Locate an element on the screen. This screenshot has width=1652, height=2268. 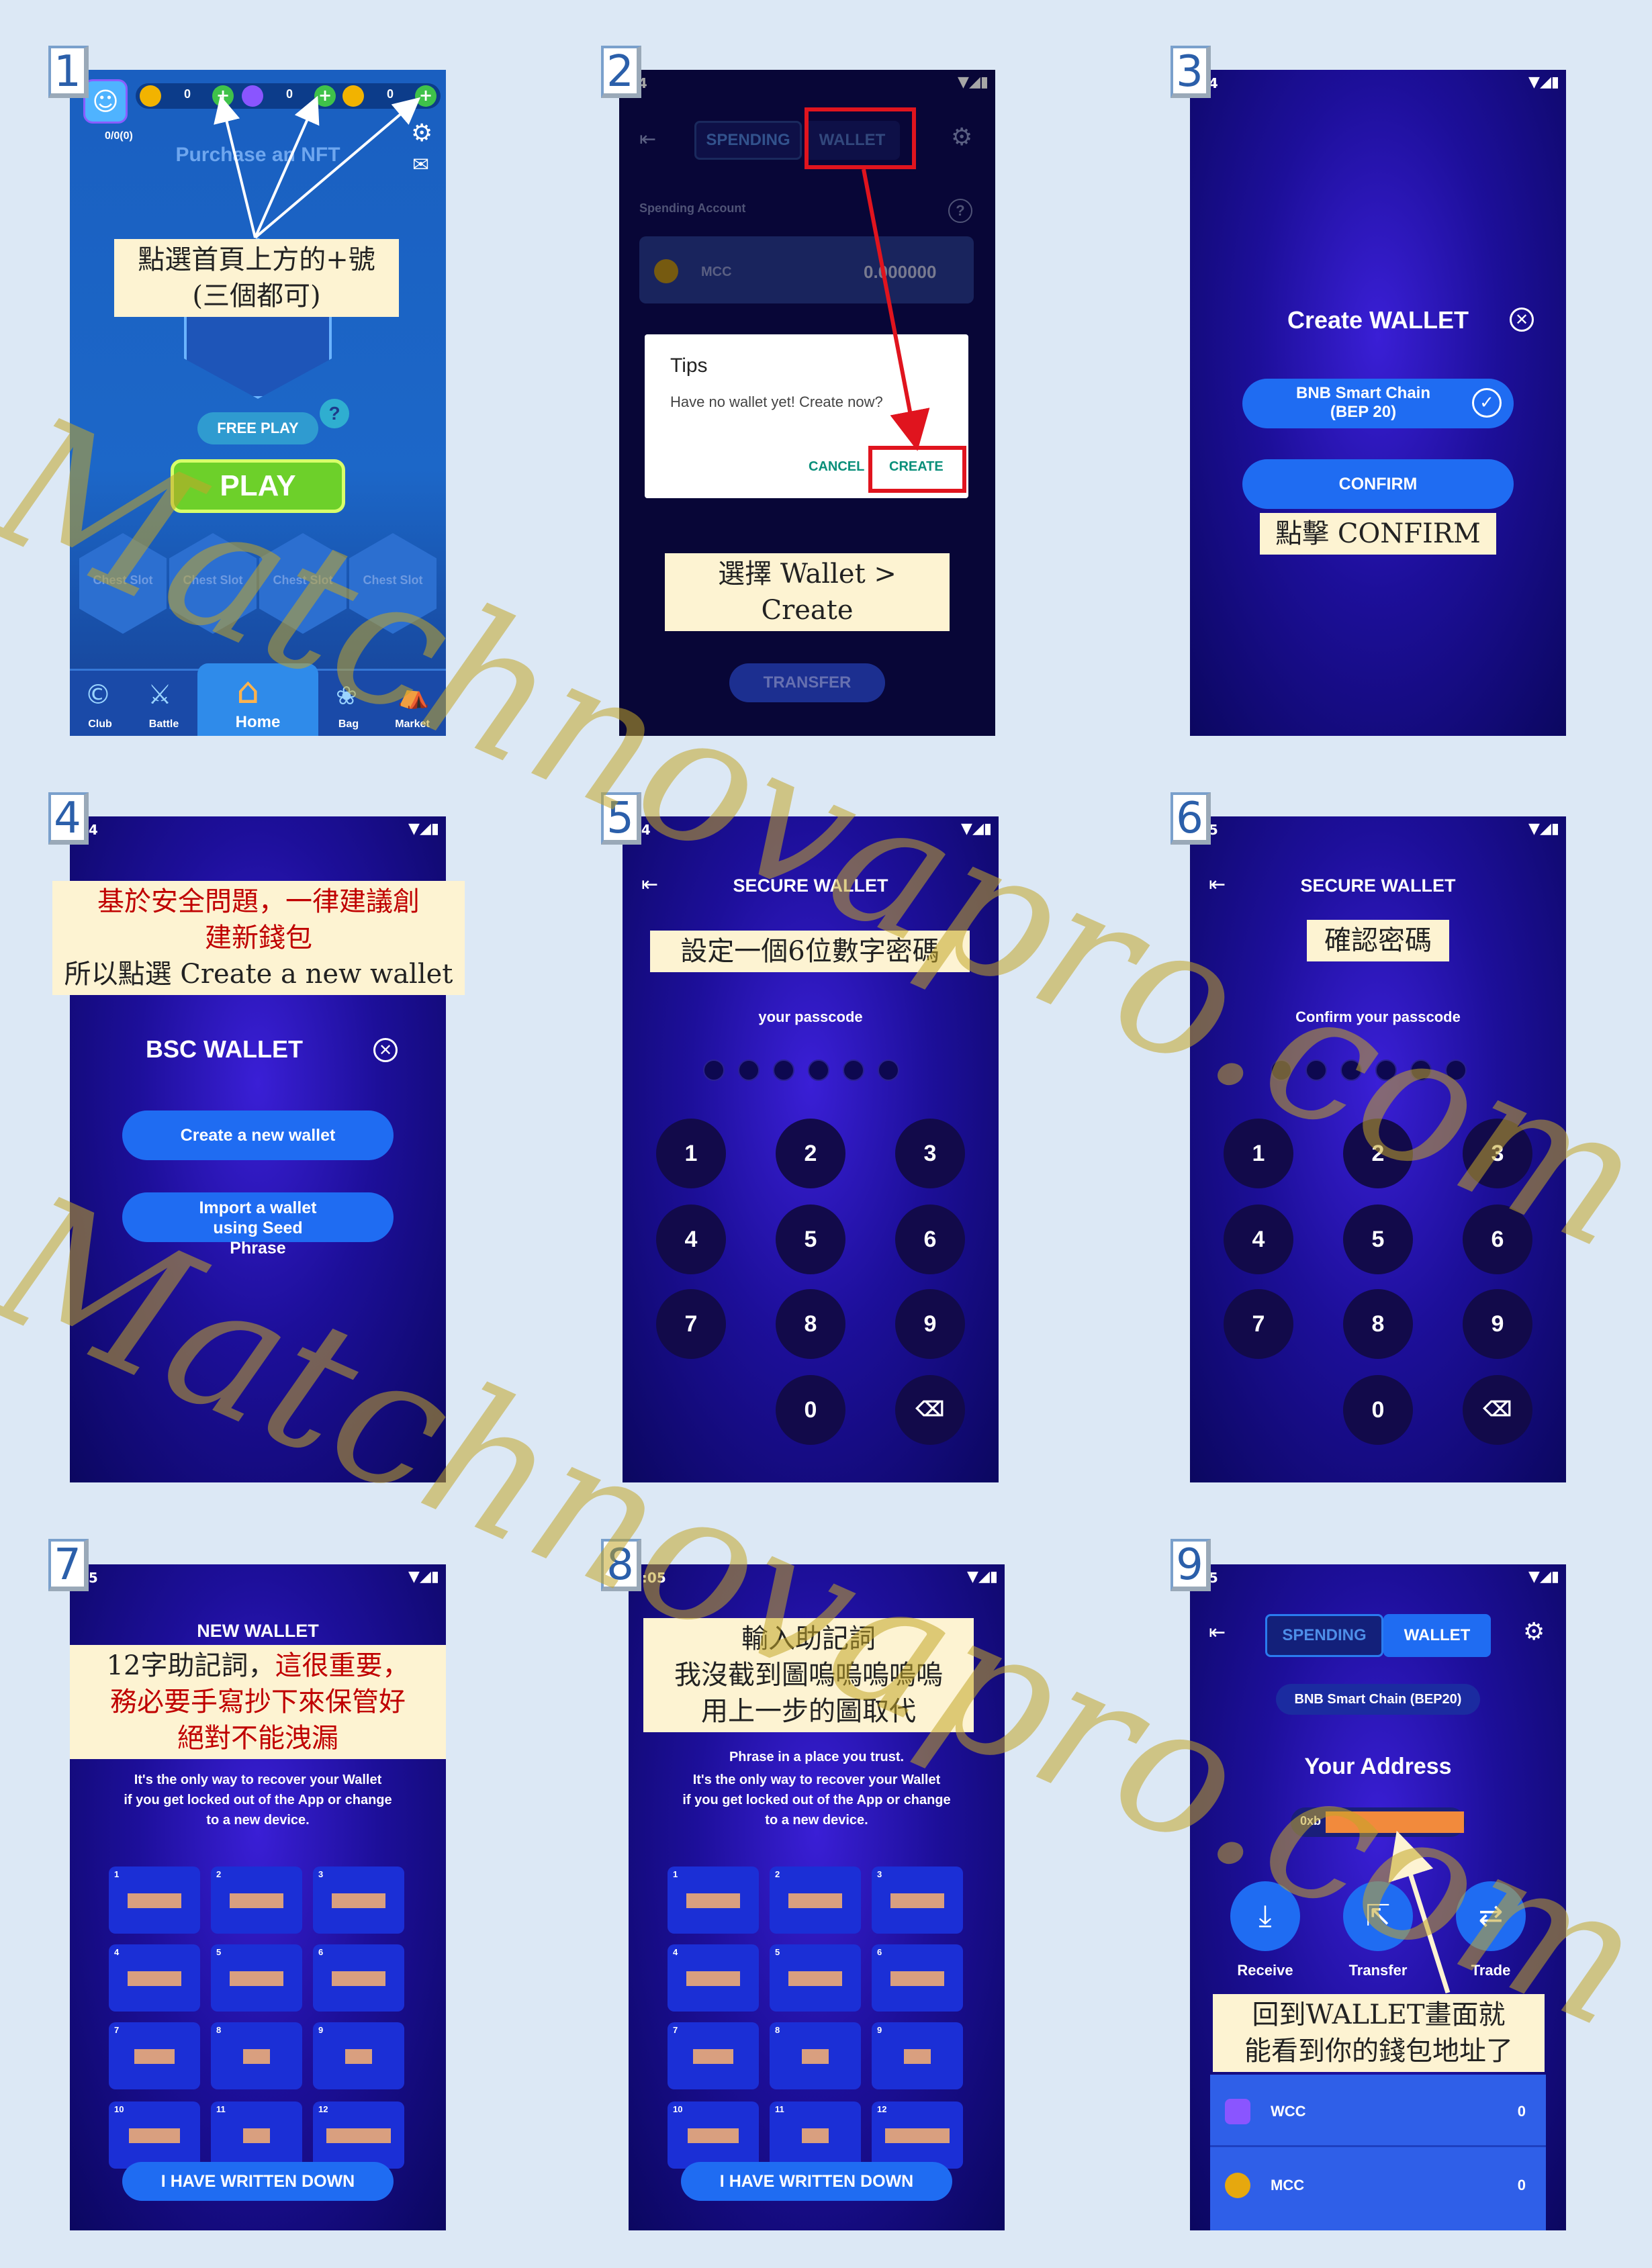
token-count: 0 is located at coordinates (390, 94).